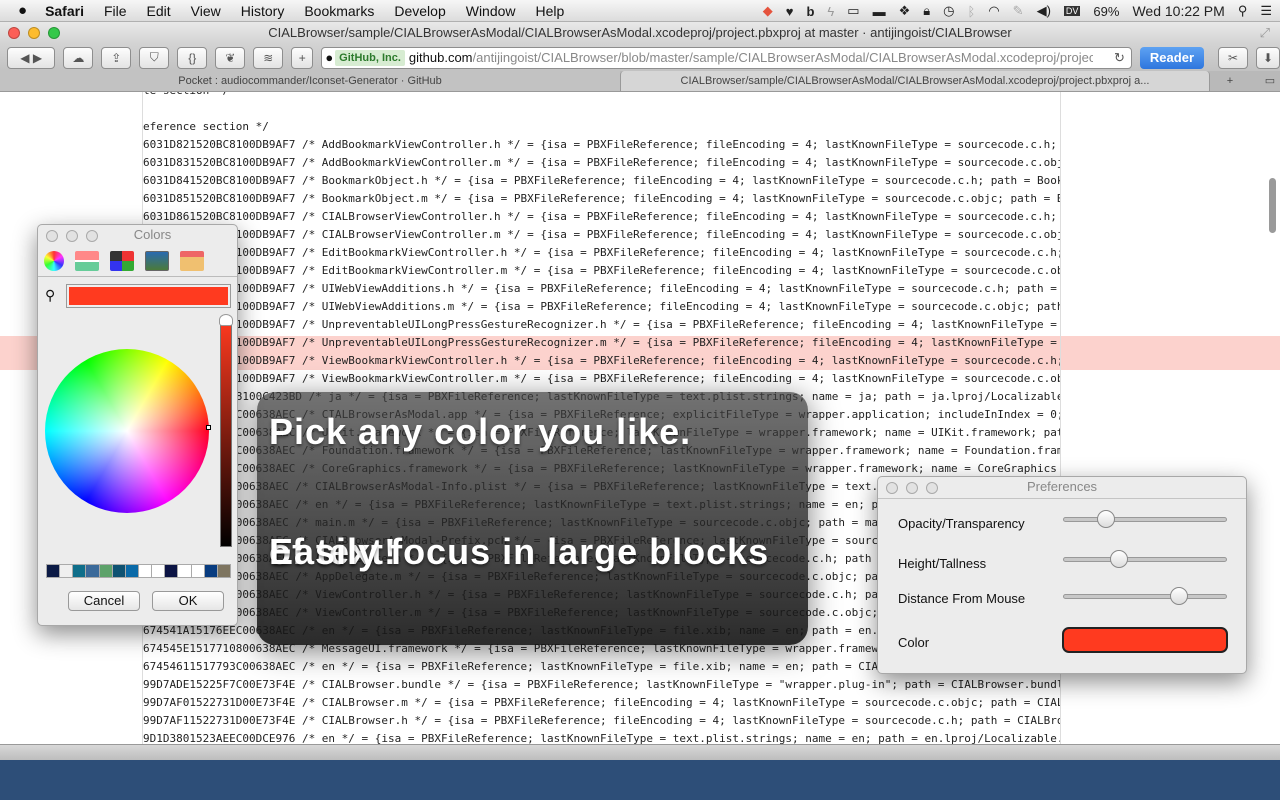  I want to click on lock-icon: 🔒︎, so click(926, 11).